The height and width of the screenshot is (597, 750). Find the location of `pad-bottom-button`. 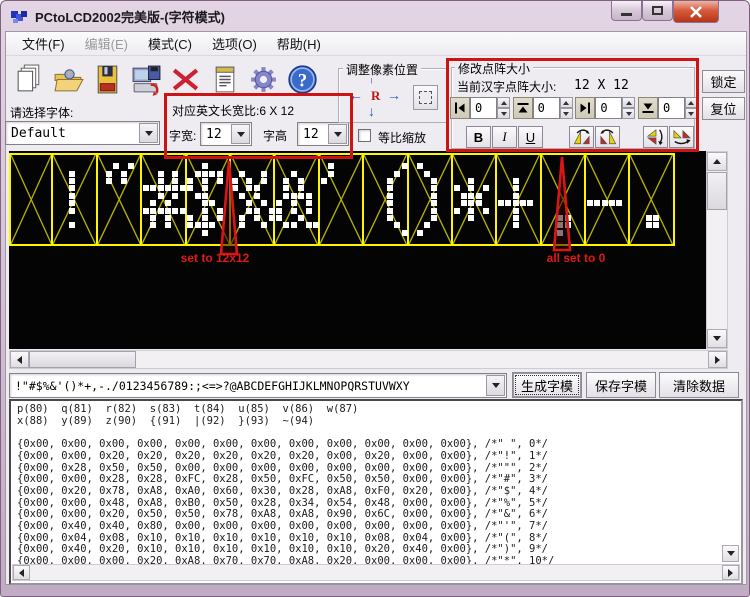

pad-bottom-button is located at coordinates (647, 108).